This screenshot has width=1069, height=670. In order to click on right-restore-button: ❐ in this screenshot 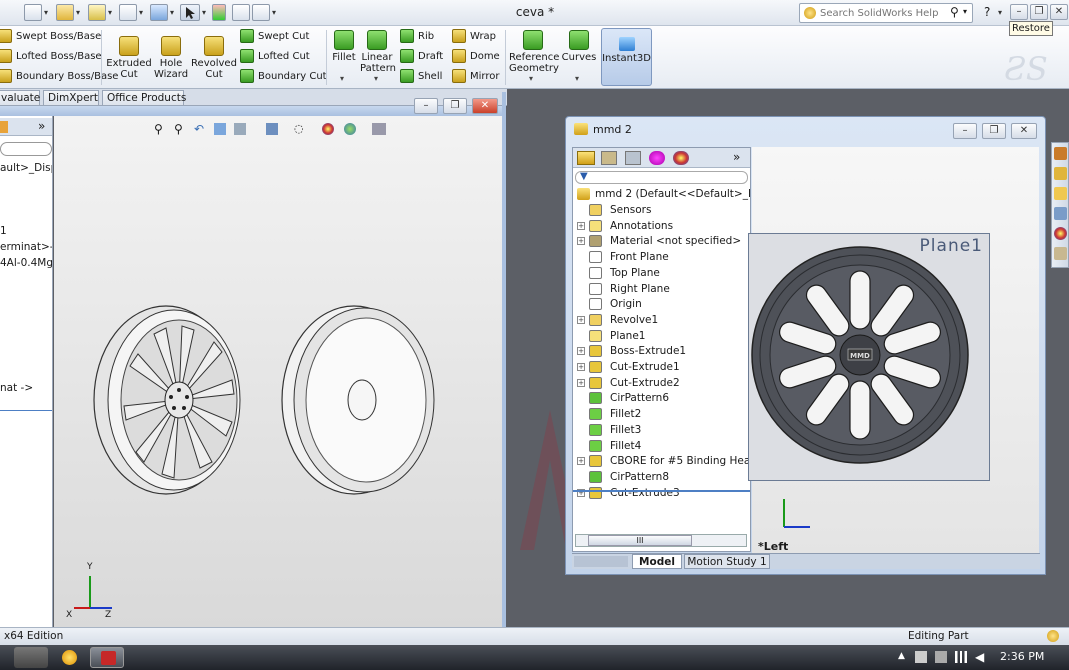, I will do `click(994, 131)`.